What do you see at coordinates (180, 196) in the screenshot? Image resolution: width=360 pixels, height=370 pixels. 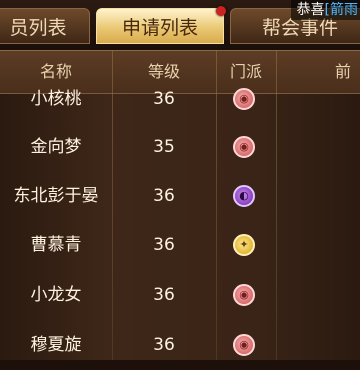 I see `table-row: 东北彭于晏 36 ◐` at bounding box center [180, 196].